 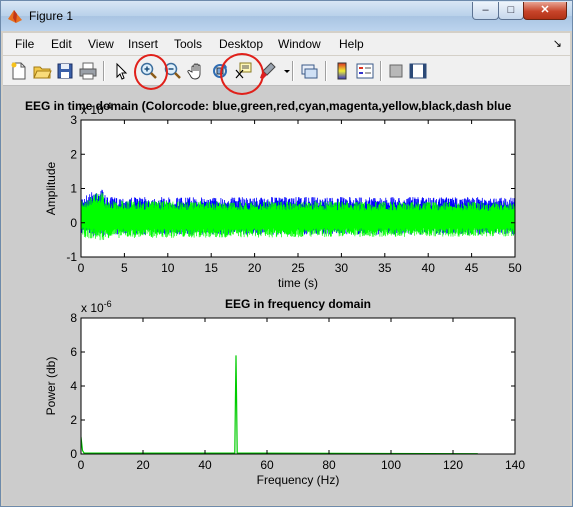 What do you see at coordinates (545, 11) in the screenshot?
I see `close-button: ✕` at bounding box center [545, 11].